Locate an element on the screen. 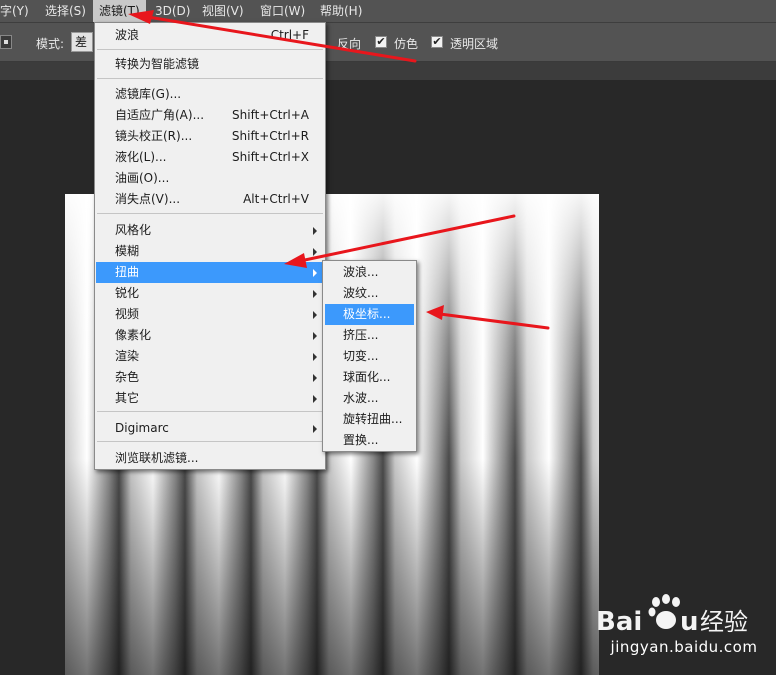 Image resolution: width=776 pixels, height=675 pixels. annotation-arrowhead-filter is located at coordinates (141, 17).